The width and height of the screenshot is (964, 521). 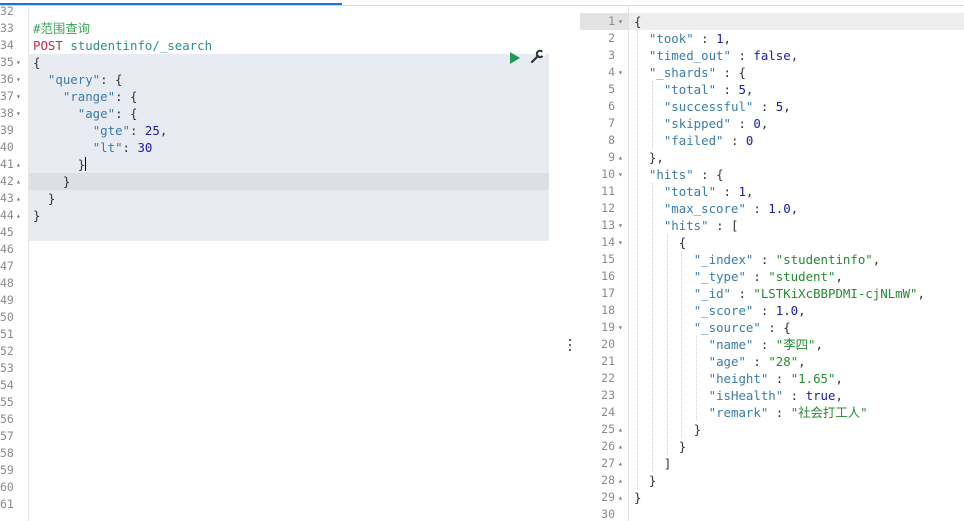 I want to click on line-number: 12, so click(x=608, y=208).